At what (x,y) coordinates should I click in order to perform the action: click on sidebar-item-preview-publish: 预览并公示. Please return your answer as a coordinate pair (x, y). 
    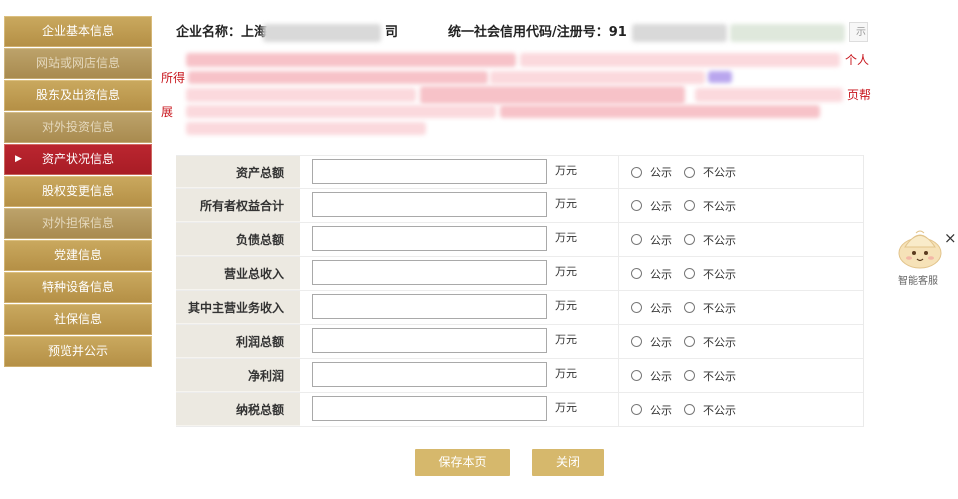
    Looking at the image, I should click on (78, 351).